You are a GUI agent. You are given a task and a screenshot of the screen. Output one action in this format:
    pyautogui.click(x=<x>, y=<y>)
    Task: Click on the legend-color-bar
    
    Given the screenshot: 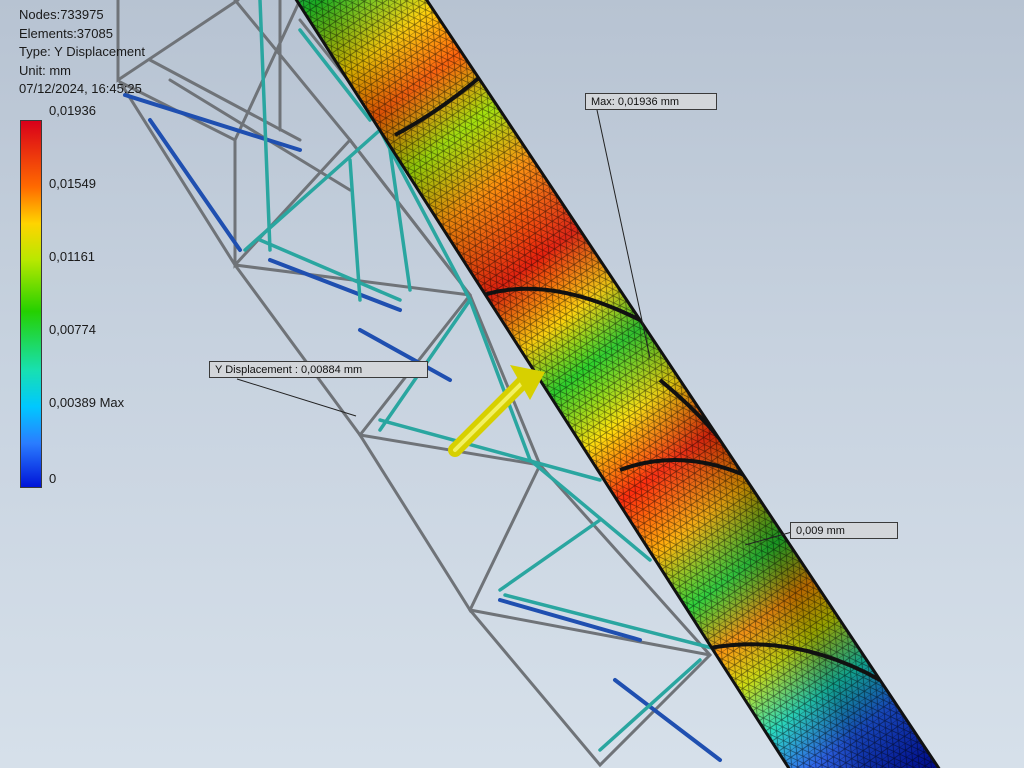 What is the action you would take?
    pyautogui.click(x=31, y=304)
    